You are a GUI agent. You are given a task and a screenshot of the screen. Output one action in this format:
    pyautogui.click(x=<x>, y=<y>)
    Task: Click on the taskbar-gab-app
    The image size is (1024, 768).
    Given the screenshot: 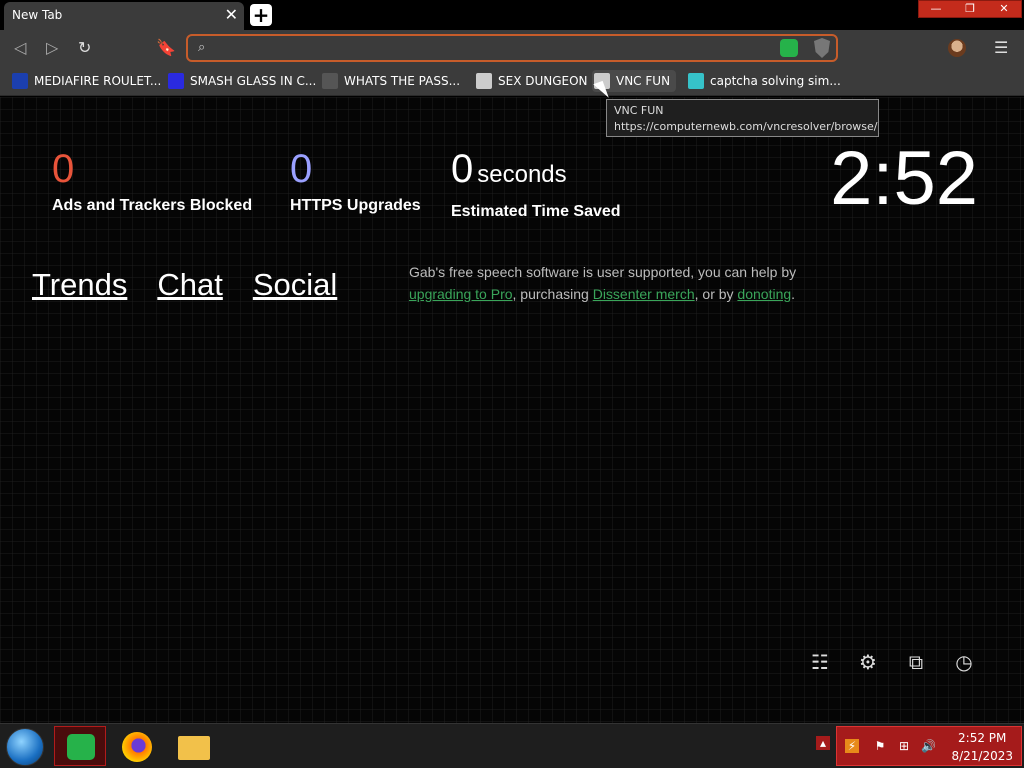 What is the action you would take?
    pyautogui.click(x=80, y=746)
    